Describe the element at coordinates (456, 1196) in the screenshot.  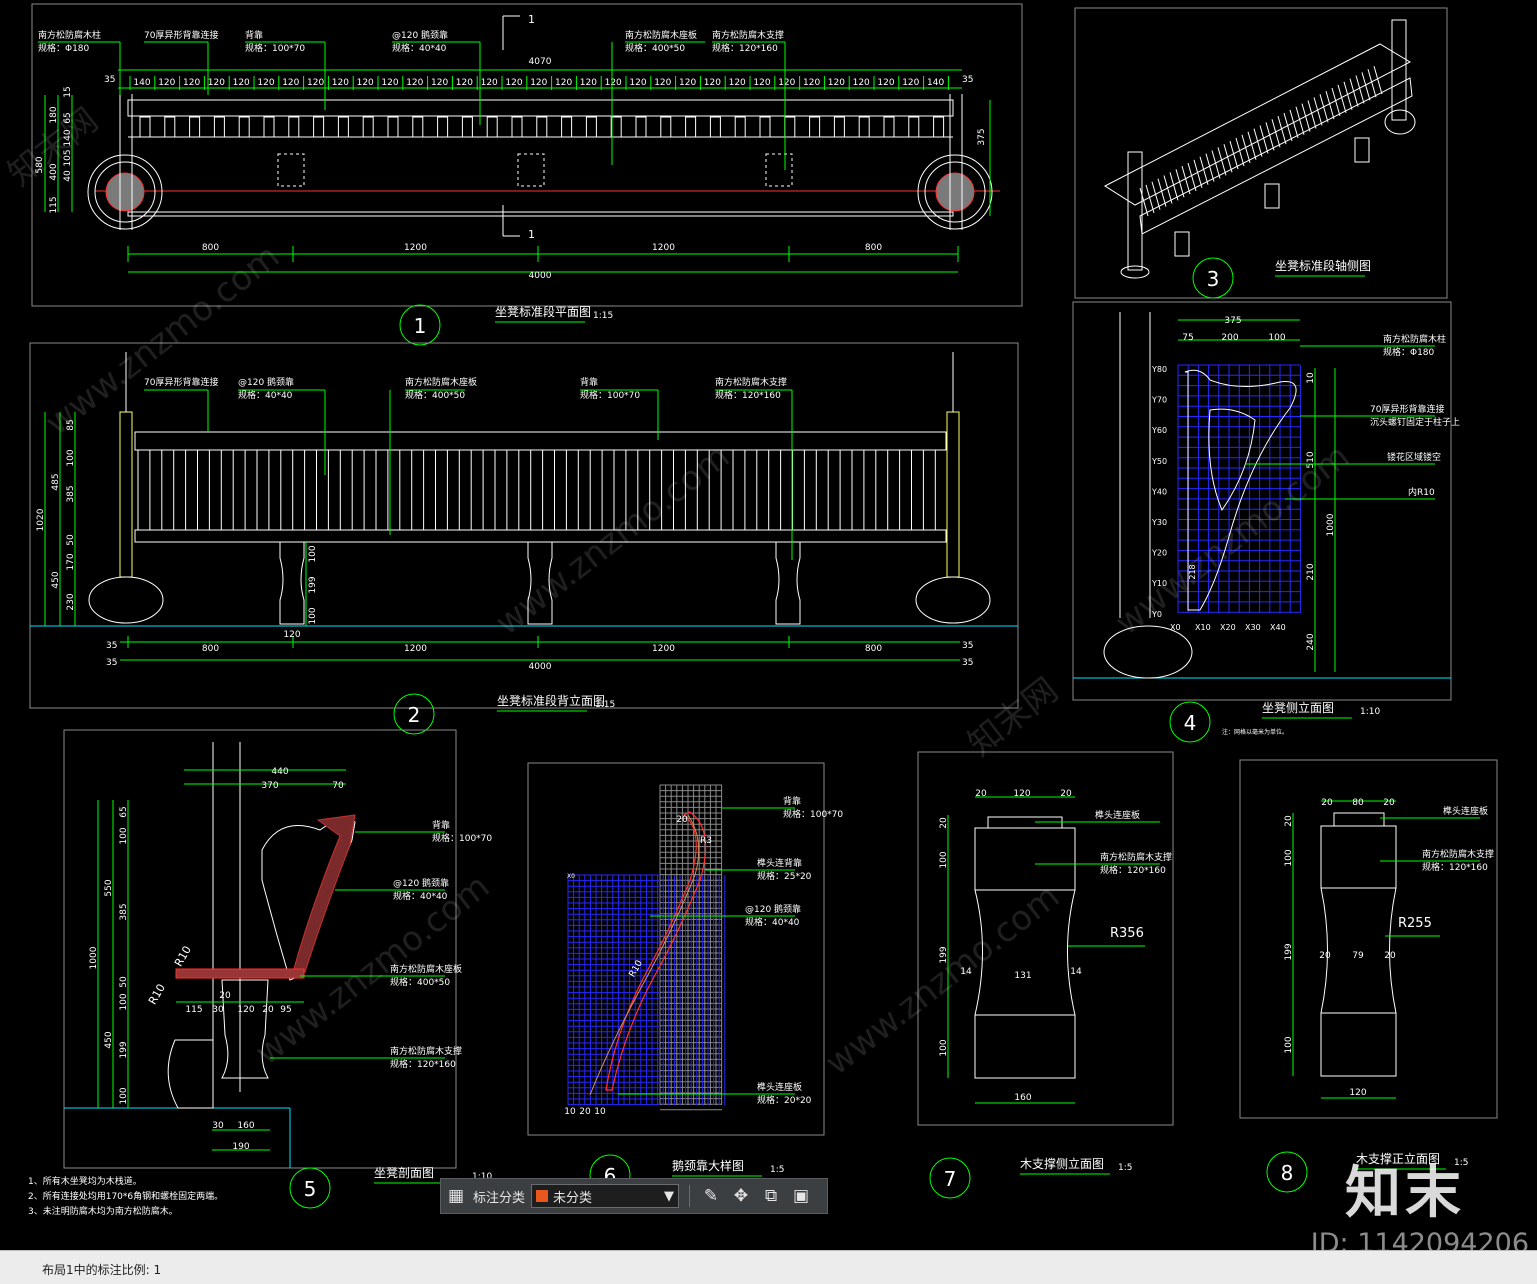
I see `grid-icon: ▦` at that location.